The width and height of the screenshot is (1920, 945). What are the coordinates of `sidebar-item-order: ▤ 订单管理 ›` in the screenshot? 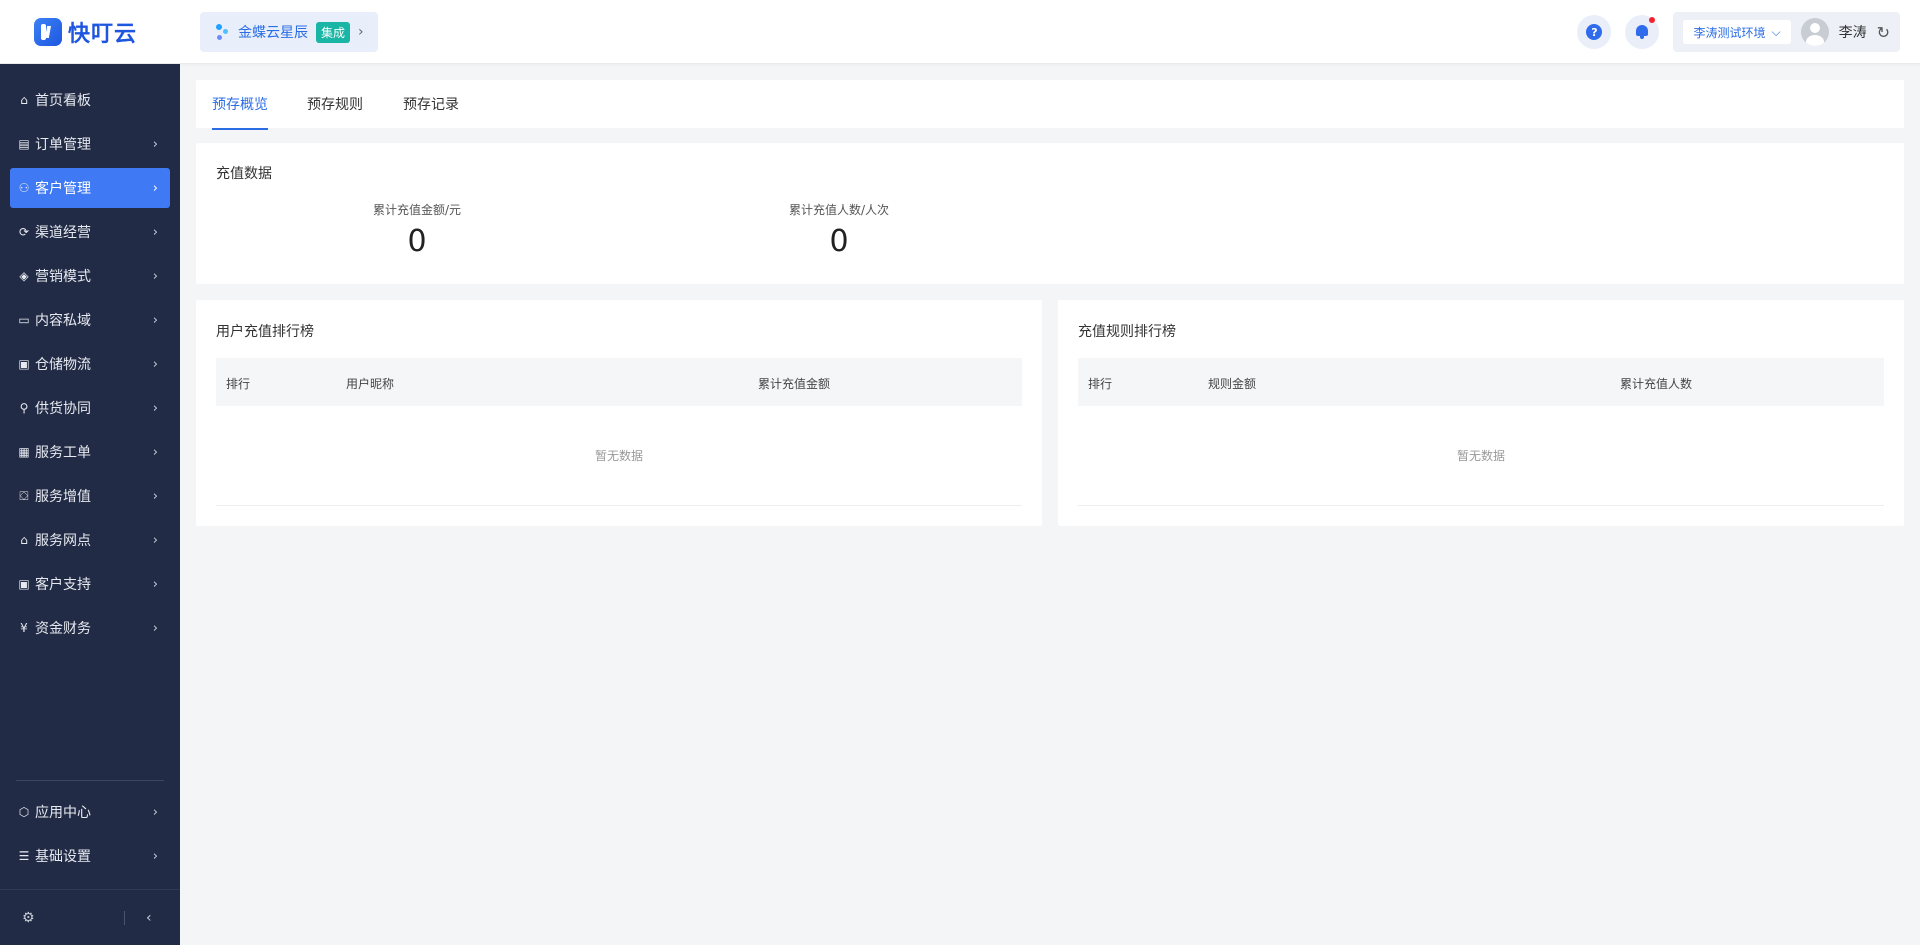 It's located at (90, 144).